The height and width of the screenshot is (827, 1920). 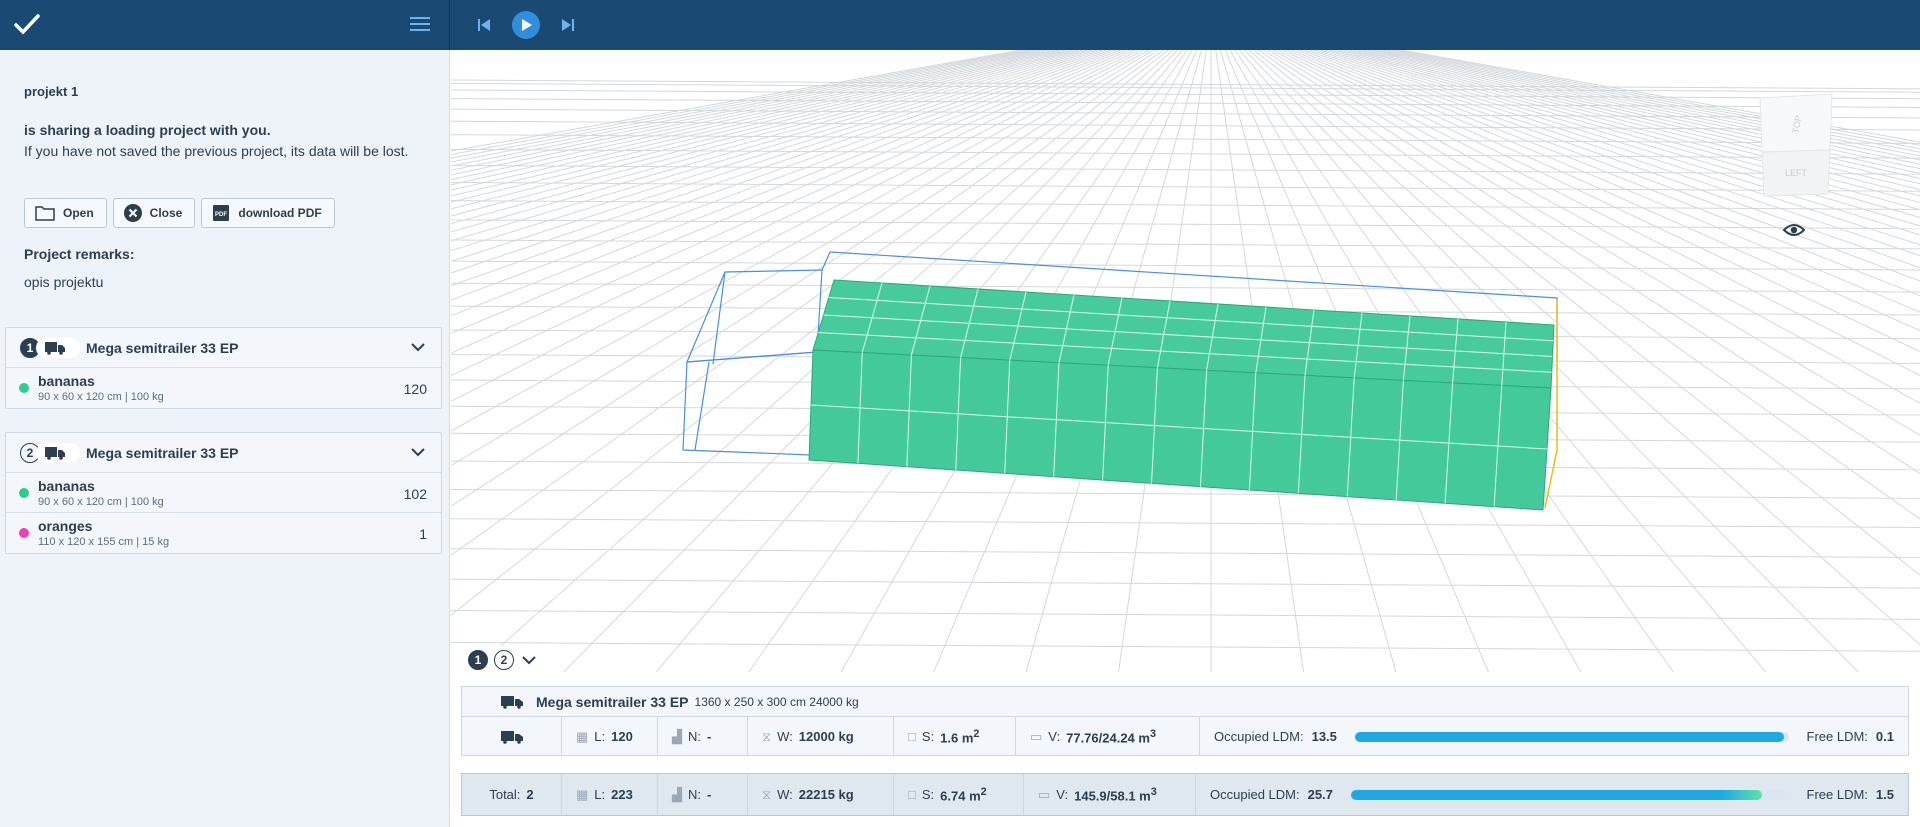 What do you see at coordinates (166, 213) in the screenshot?
I see `close-label: Close` at bounding box center [166, 213].